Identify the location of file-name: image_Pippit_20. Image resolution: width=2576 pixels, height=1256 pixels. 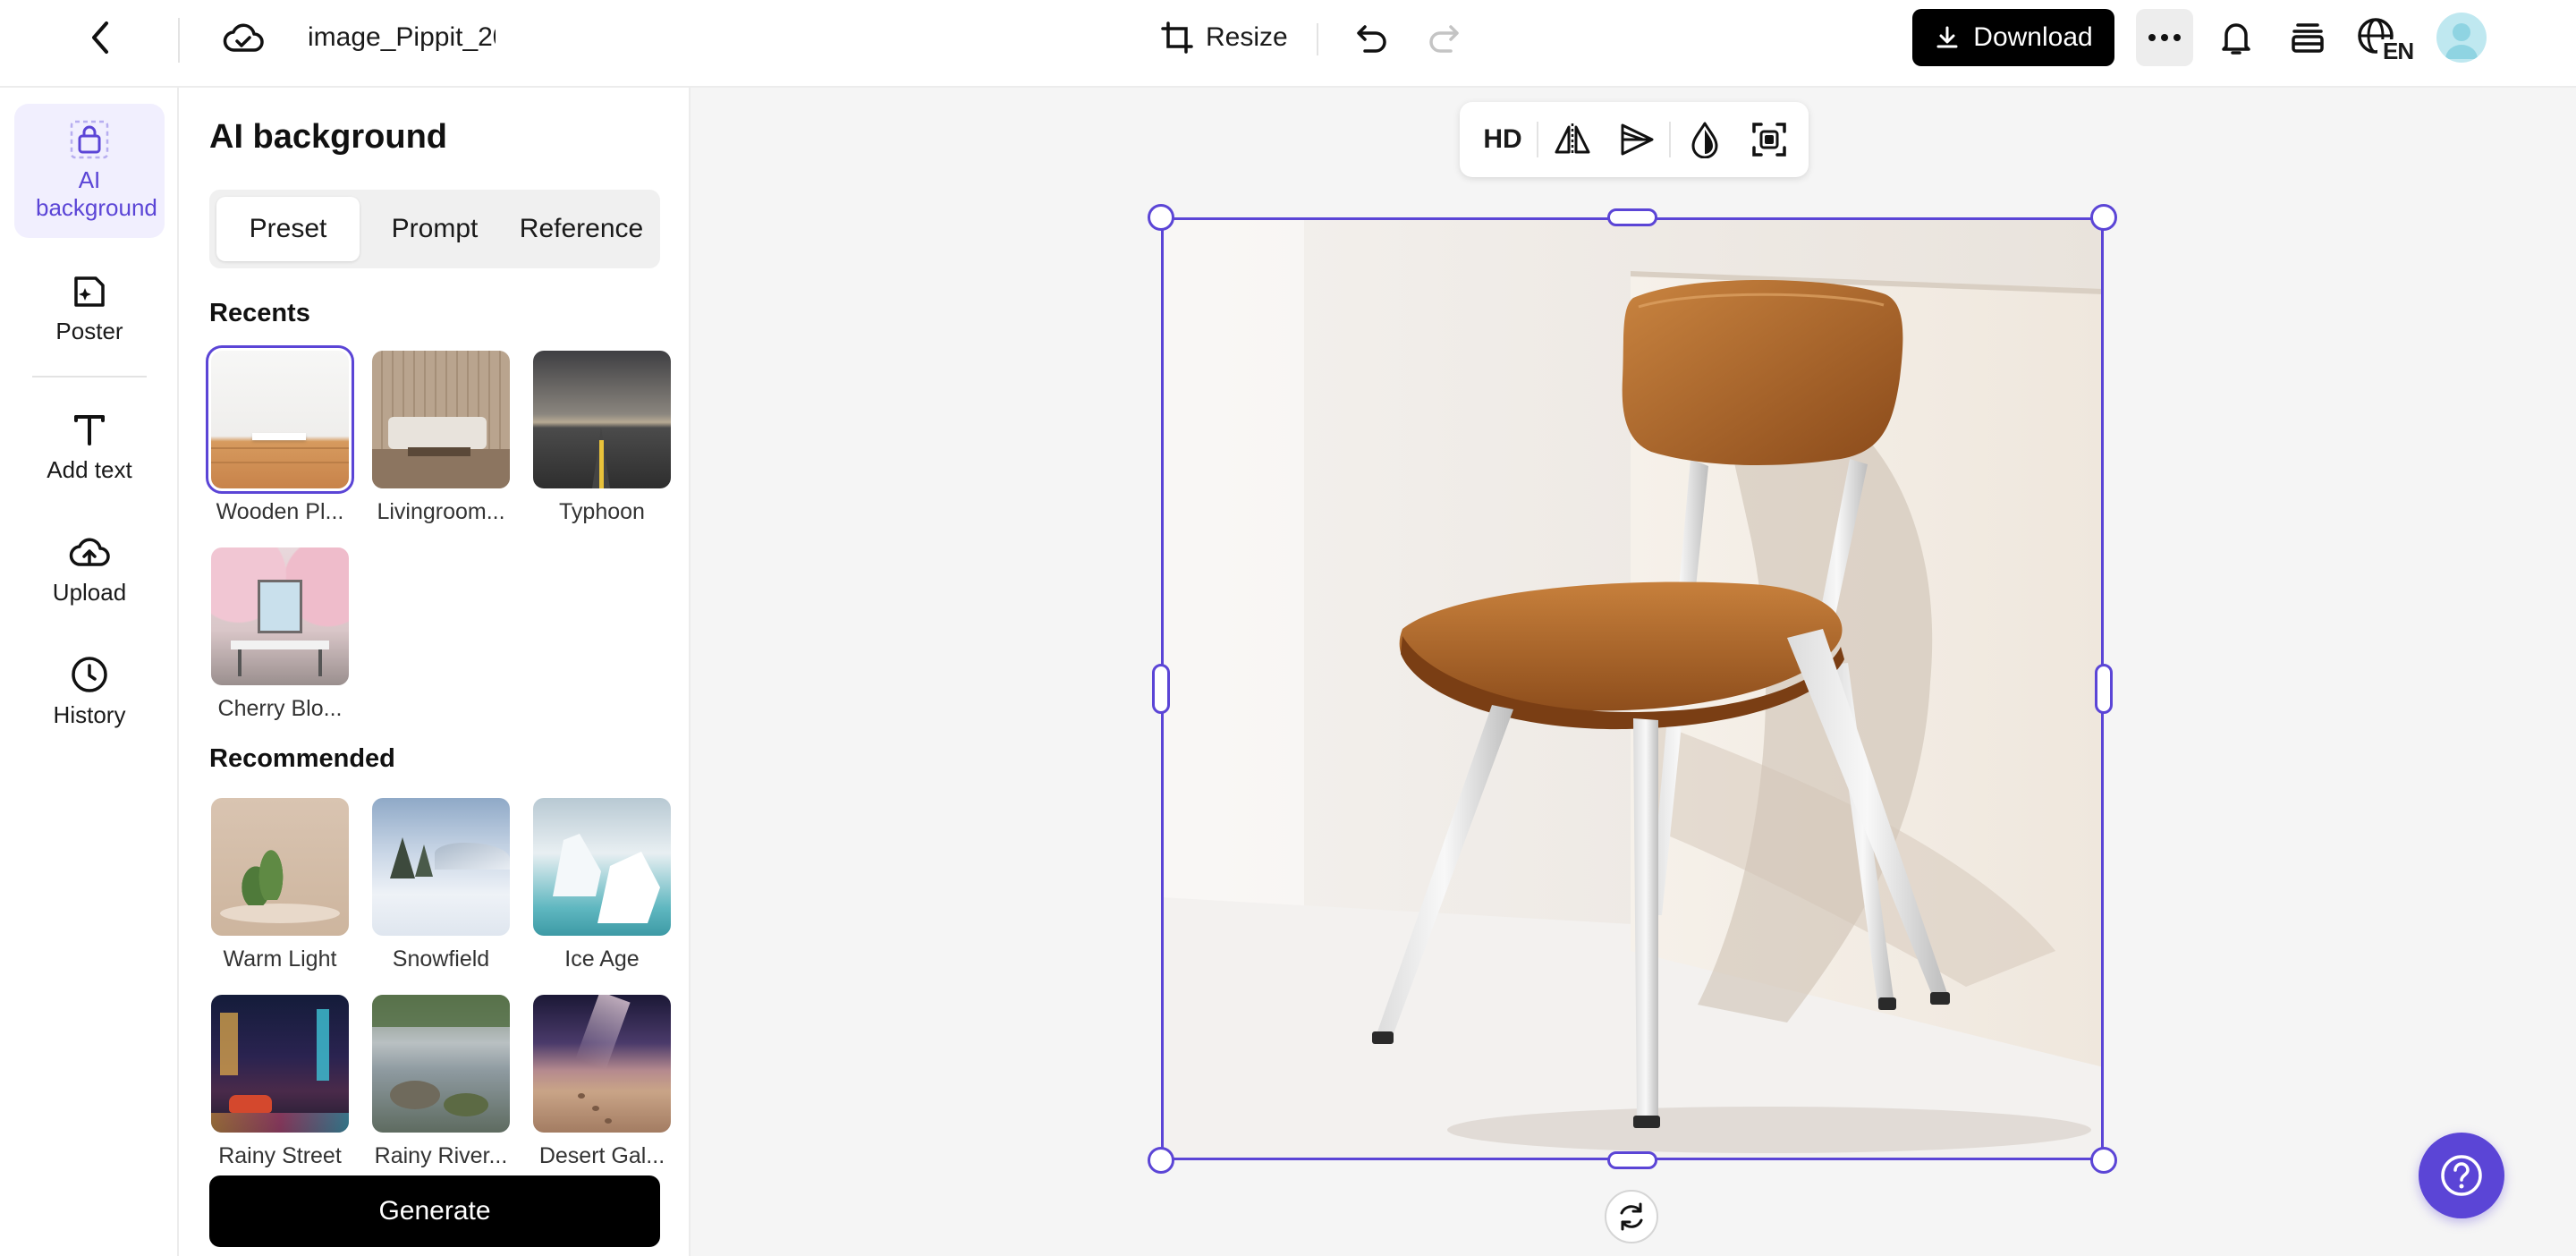
(402, 38).